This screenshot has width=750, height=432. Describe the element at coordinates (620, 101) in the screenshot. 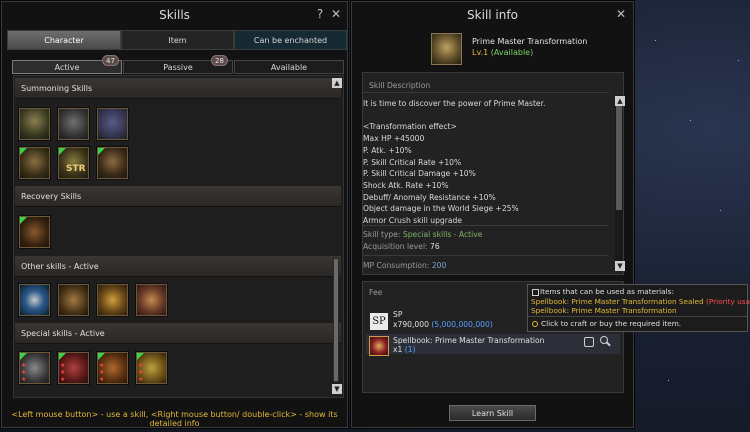

I see `scroll-up-icon: ▲` at that location.